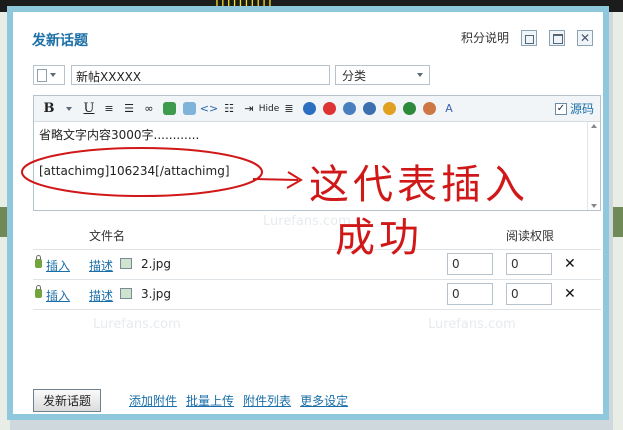 This screenshot has height=430, width=623. Describe the element at coordinates (349, 109) in the screenshot. I see `real-media-icon` at that location.